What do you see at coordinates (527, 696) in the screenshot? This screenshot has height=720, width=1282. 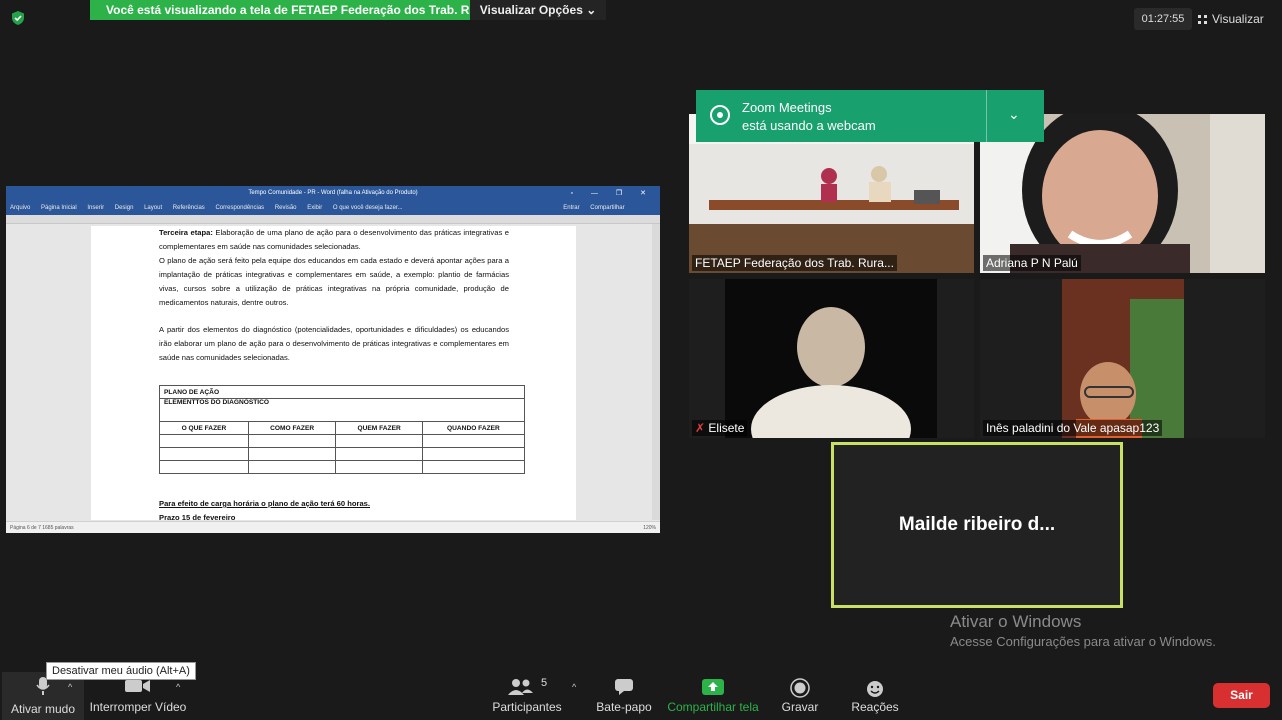 I see `participants-button: 5 Participantes` at bounding box center [527, 696].